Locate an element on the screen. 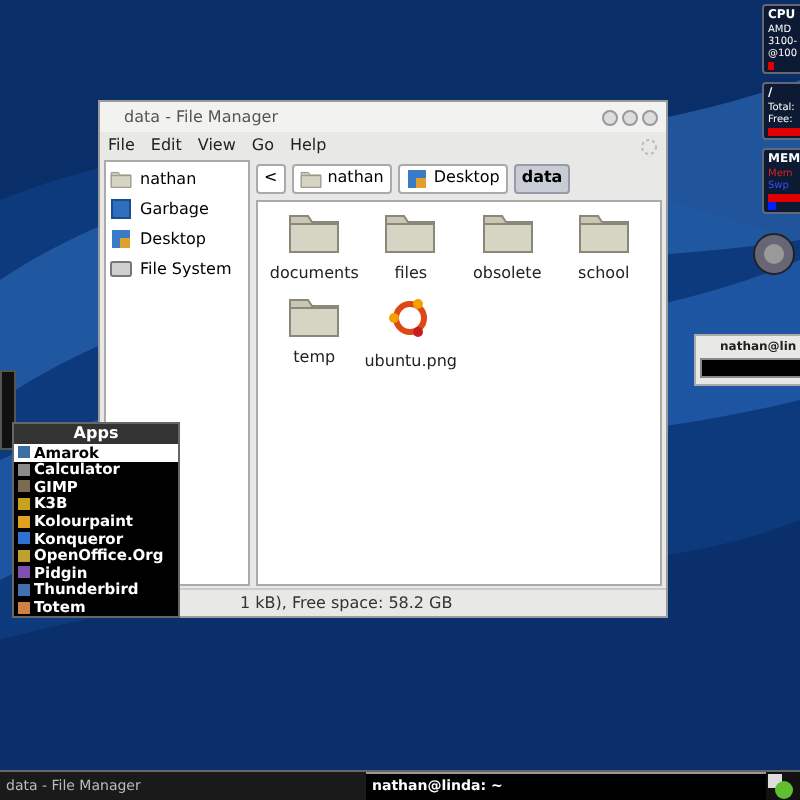  swap-bar is located at coordinates (772, 206).